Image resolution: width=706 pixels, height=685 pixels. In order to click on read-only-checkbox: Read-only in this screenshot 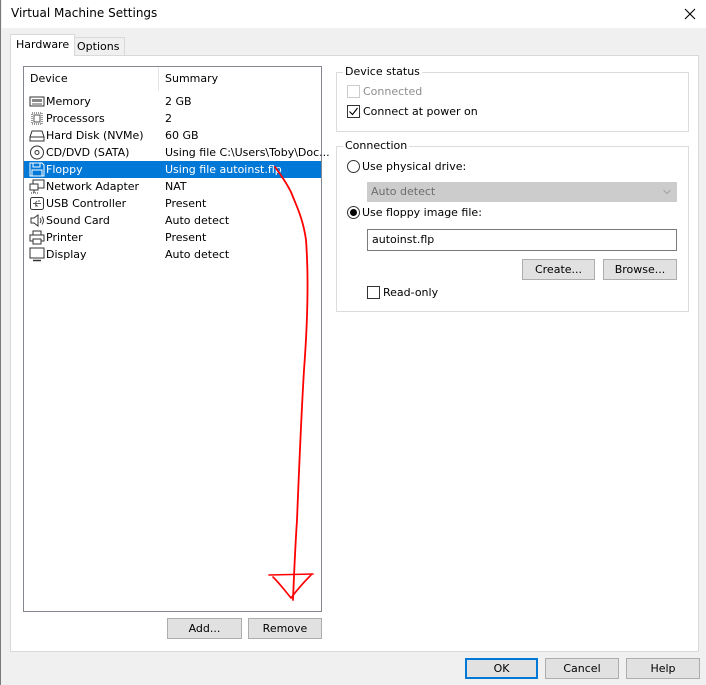, I will do `click(402, 292)`.